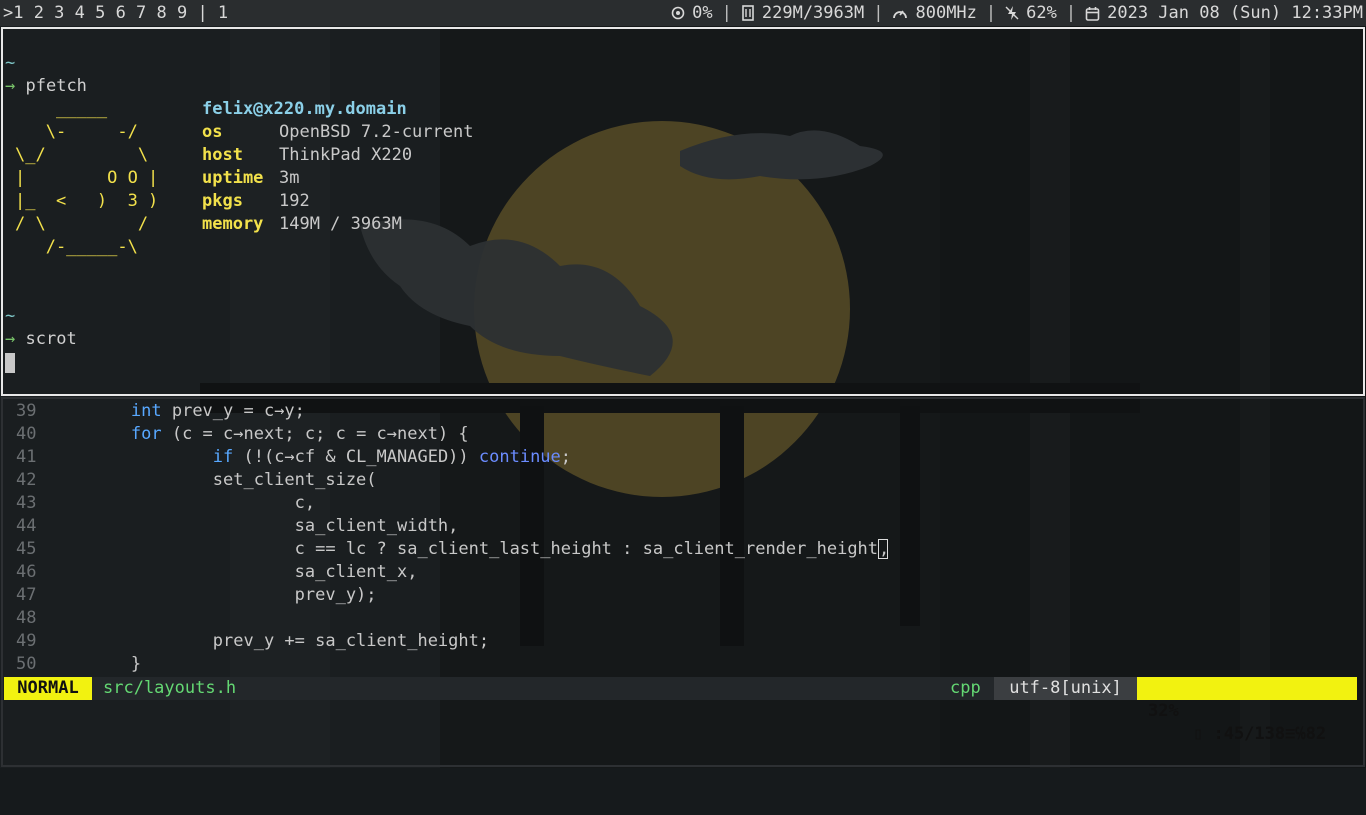 The width and height of the screenshot is (1366, 815). I want to click on code-text: sa_client_width,, so click(376, 526).